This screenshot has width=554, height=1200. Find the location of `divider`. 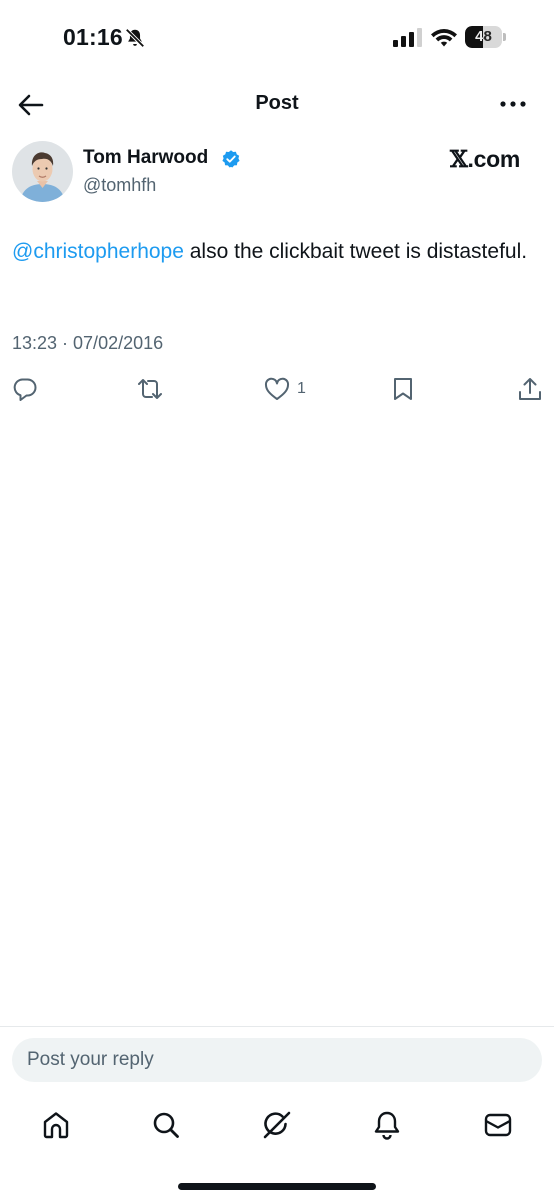

divider is located at coordinates (277, 1026).